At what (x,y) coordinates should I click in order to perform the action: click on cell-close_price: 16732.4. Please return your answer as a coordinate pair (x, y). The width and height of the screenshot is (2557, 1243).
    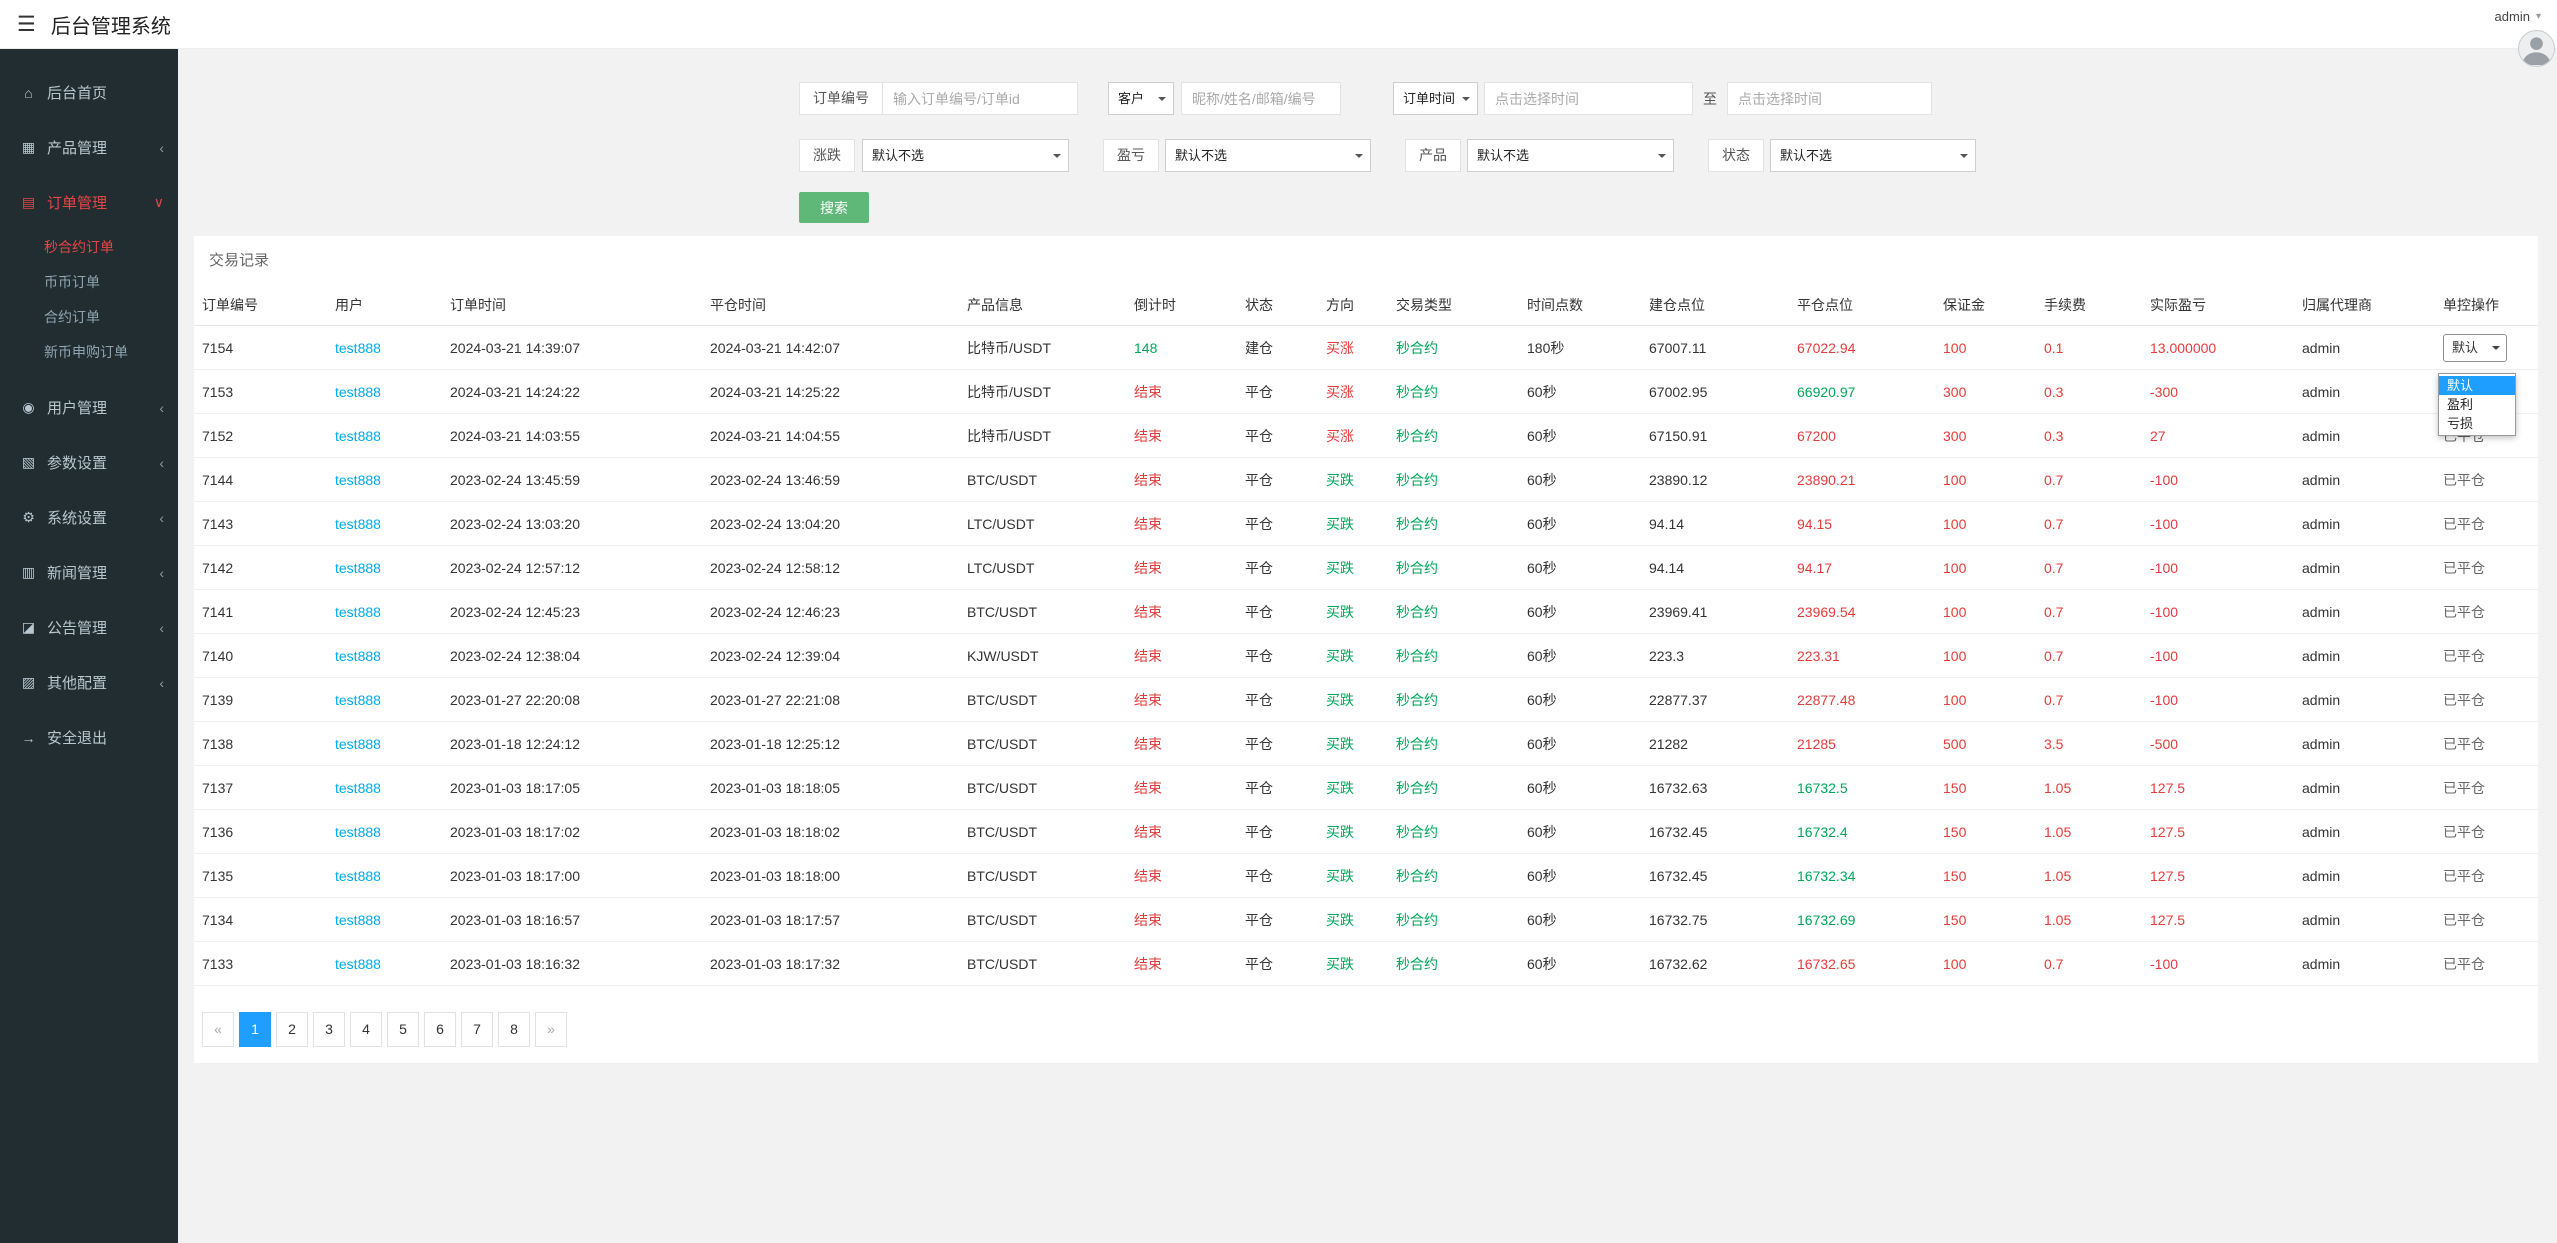
    Looking at the image, I should click on (1862, 831).